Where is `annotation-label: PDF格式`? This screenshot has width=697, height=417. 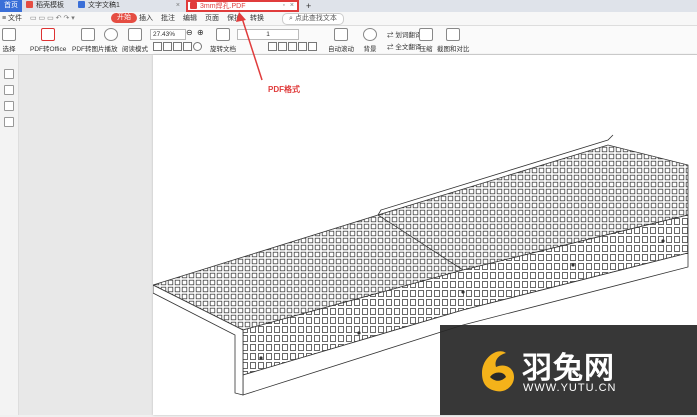
annotation-label: PDF格式 is located at coordinates (284, 89).